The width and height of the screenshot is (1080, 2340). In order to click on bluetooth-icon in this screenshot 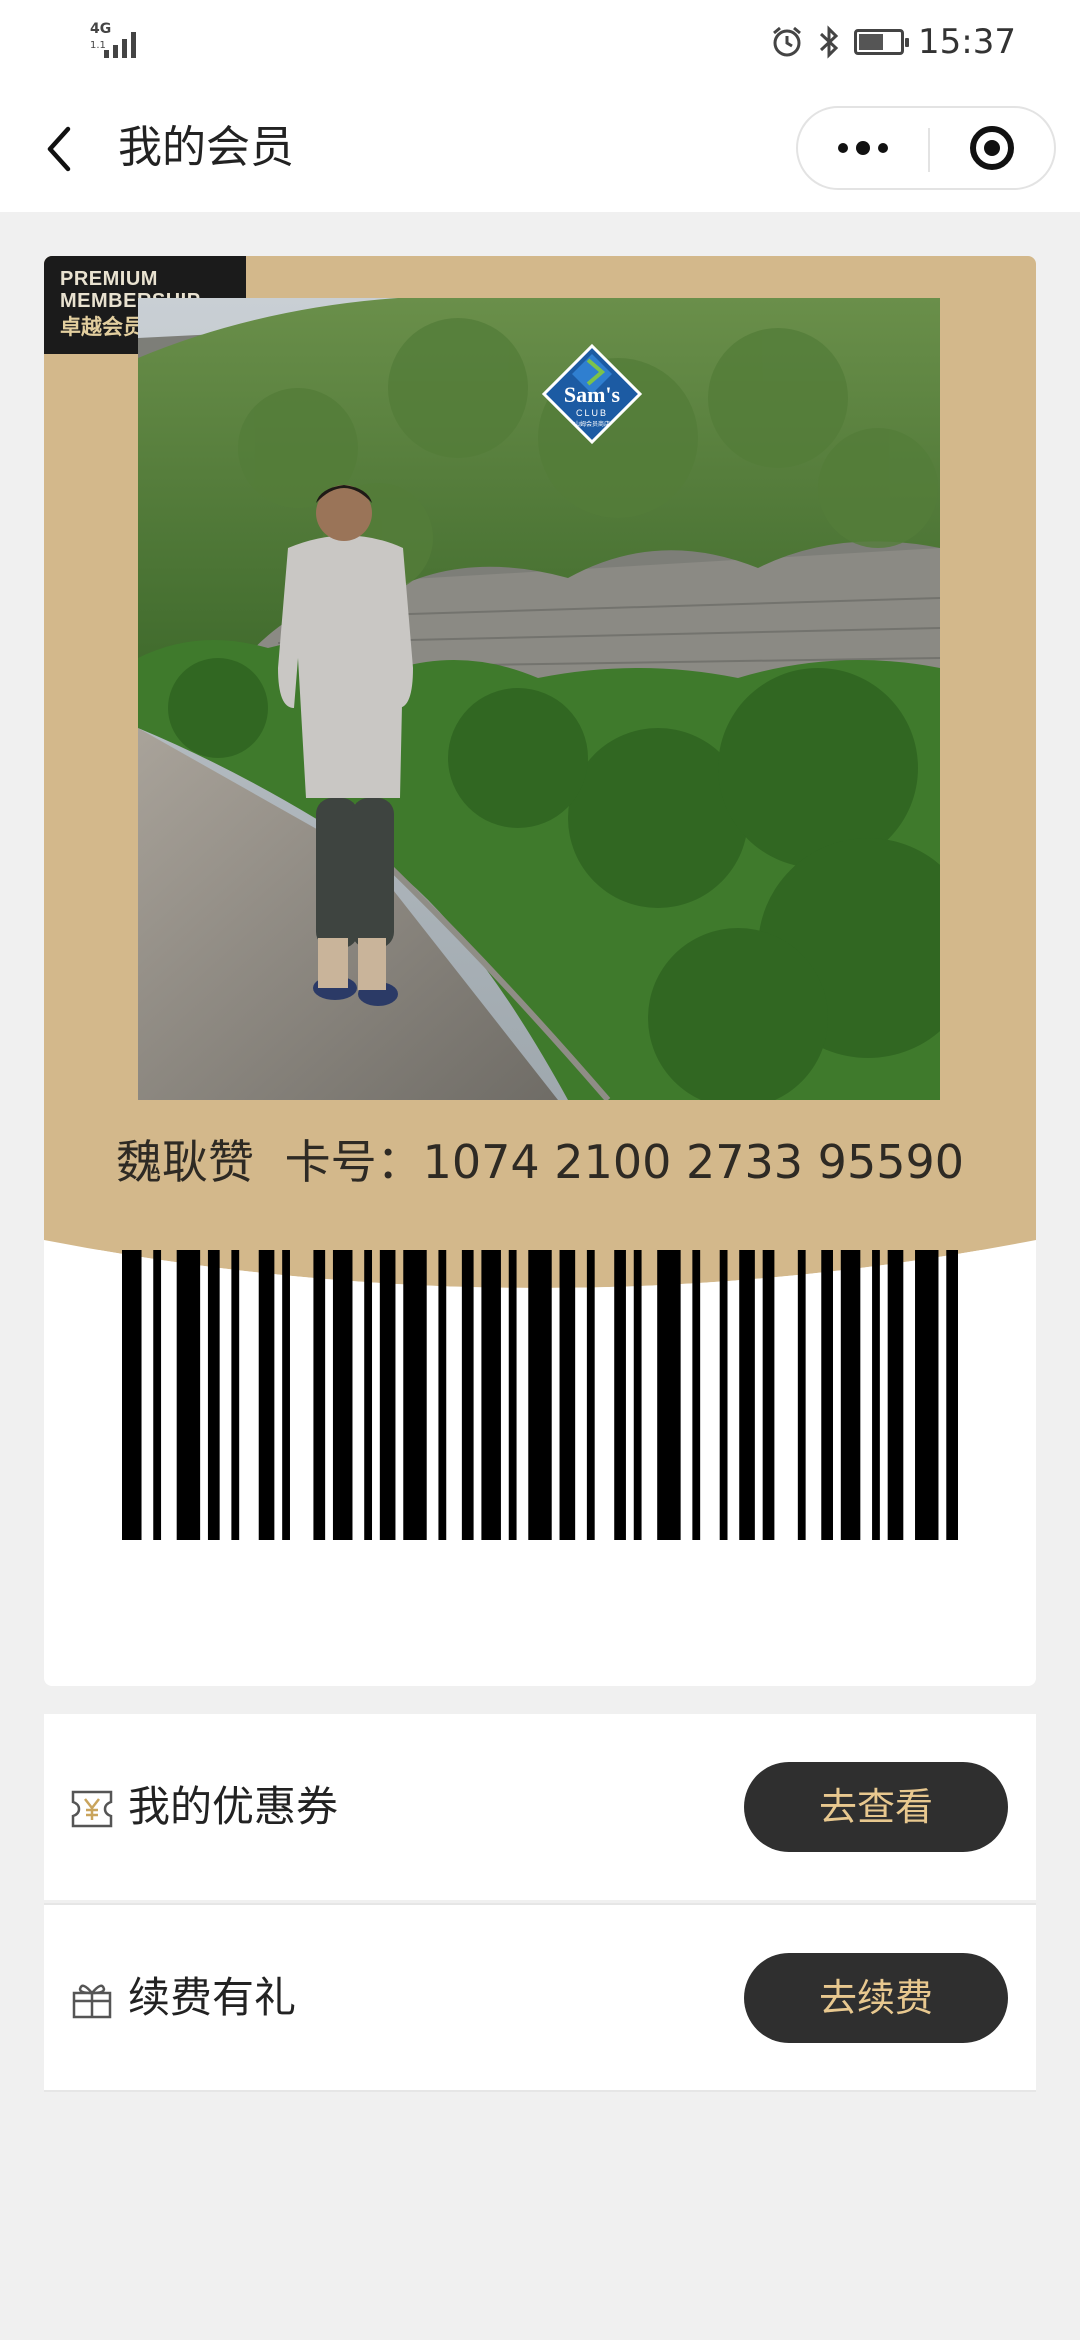, I will do `click(829, 42)`.